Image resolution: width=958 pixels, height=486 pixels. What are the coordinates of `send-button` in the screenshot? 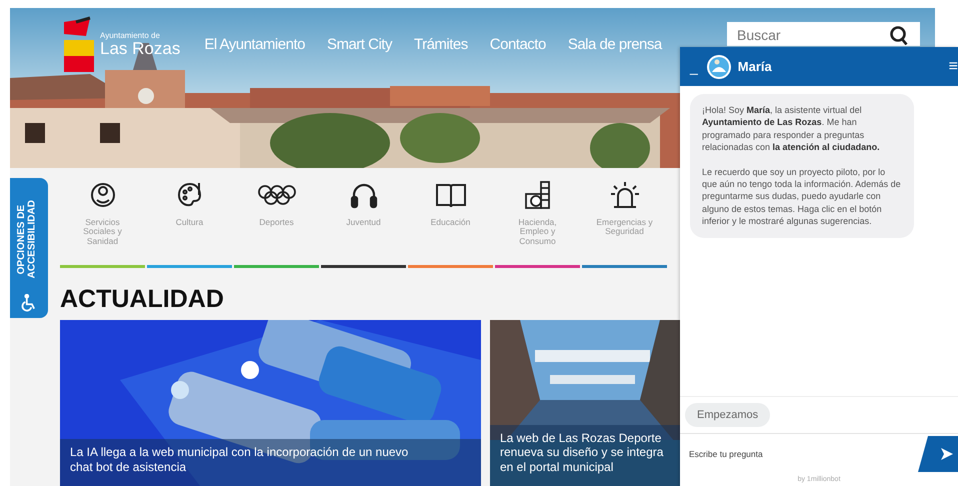 It's located at (938, 454).